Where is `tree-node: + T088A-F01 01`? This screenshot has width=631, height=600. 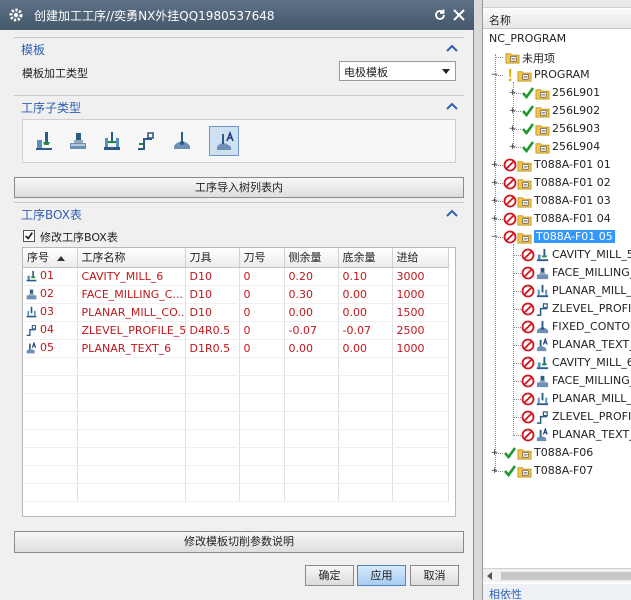 tree-node: + T088A-F01 01 is located at coordinates (557, 165).